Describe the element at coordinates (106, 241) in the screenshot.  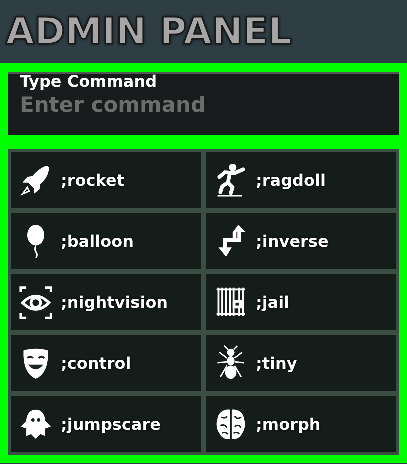
I see `command-button: ;balloon` at that location.